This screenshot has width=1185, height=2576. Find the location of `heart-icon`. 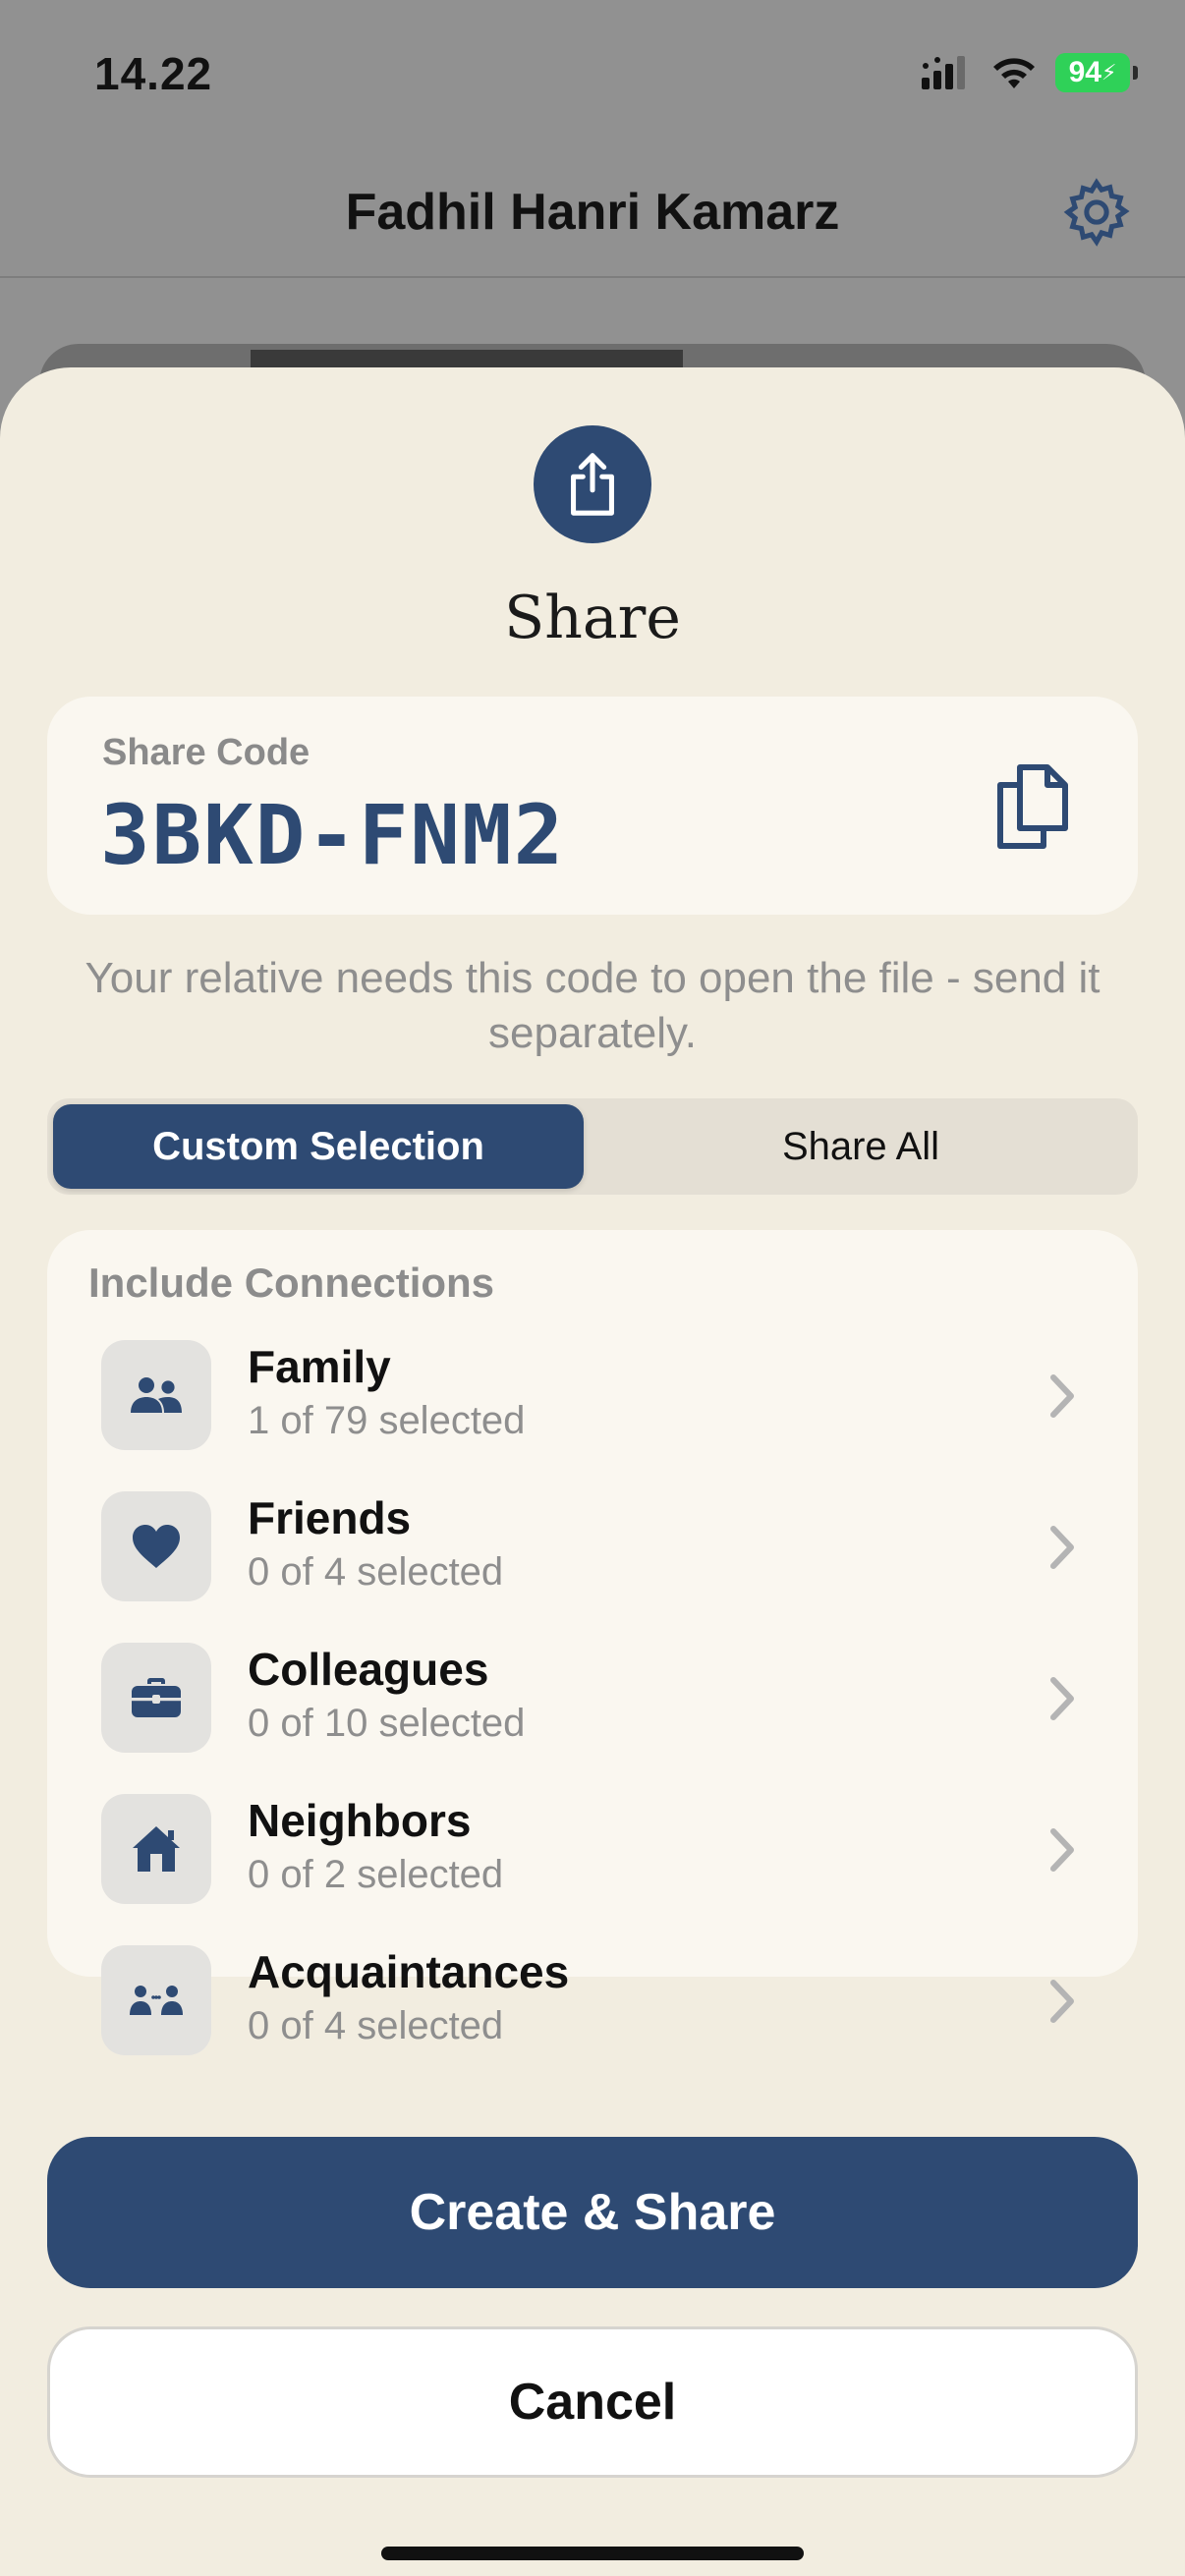

heart-icon is located at coordinates (156, 1546).